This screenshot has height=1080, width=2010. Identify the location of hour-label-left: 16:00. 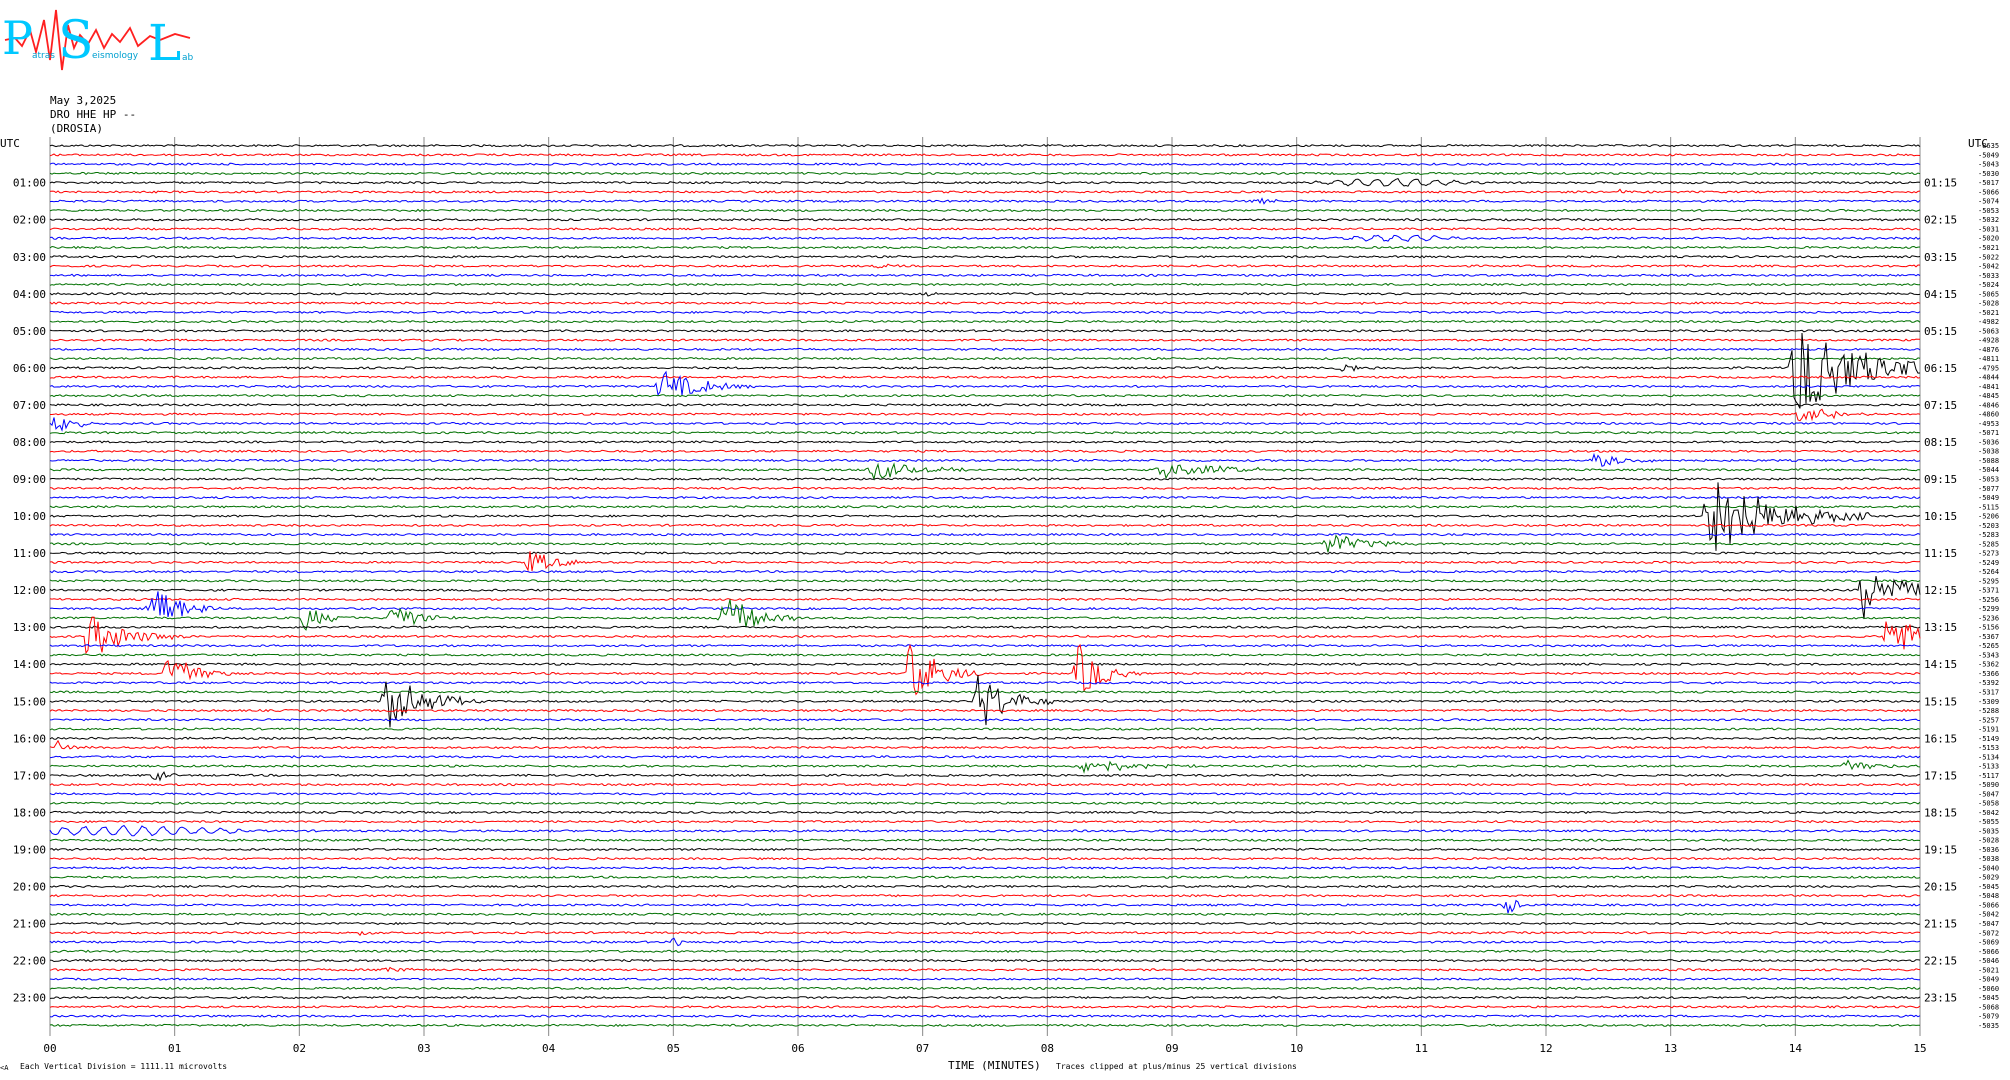
(29, 738).